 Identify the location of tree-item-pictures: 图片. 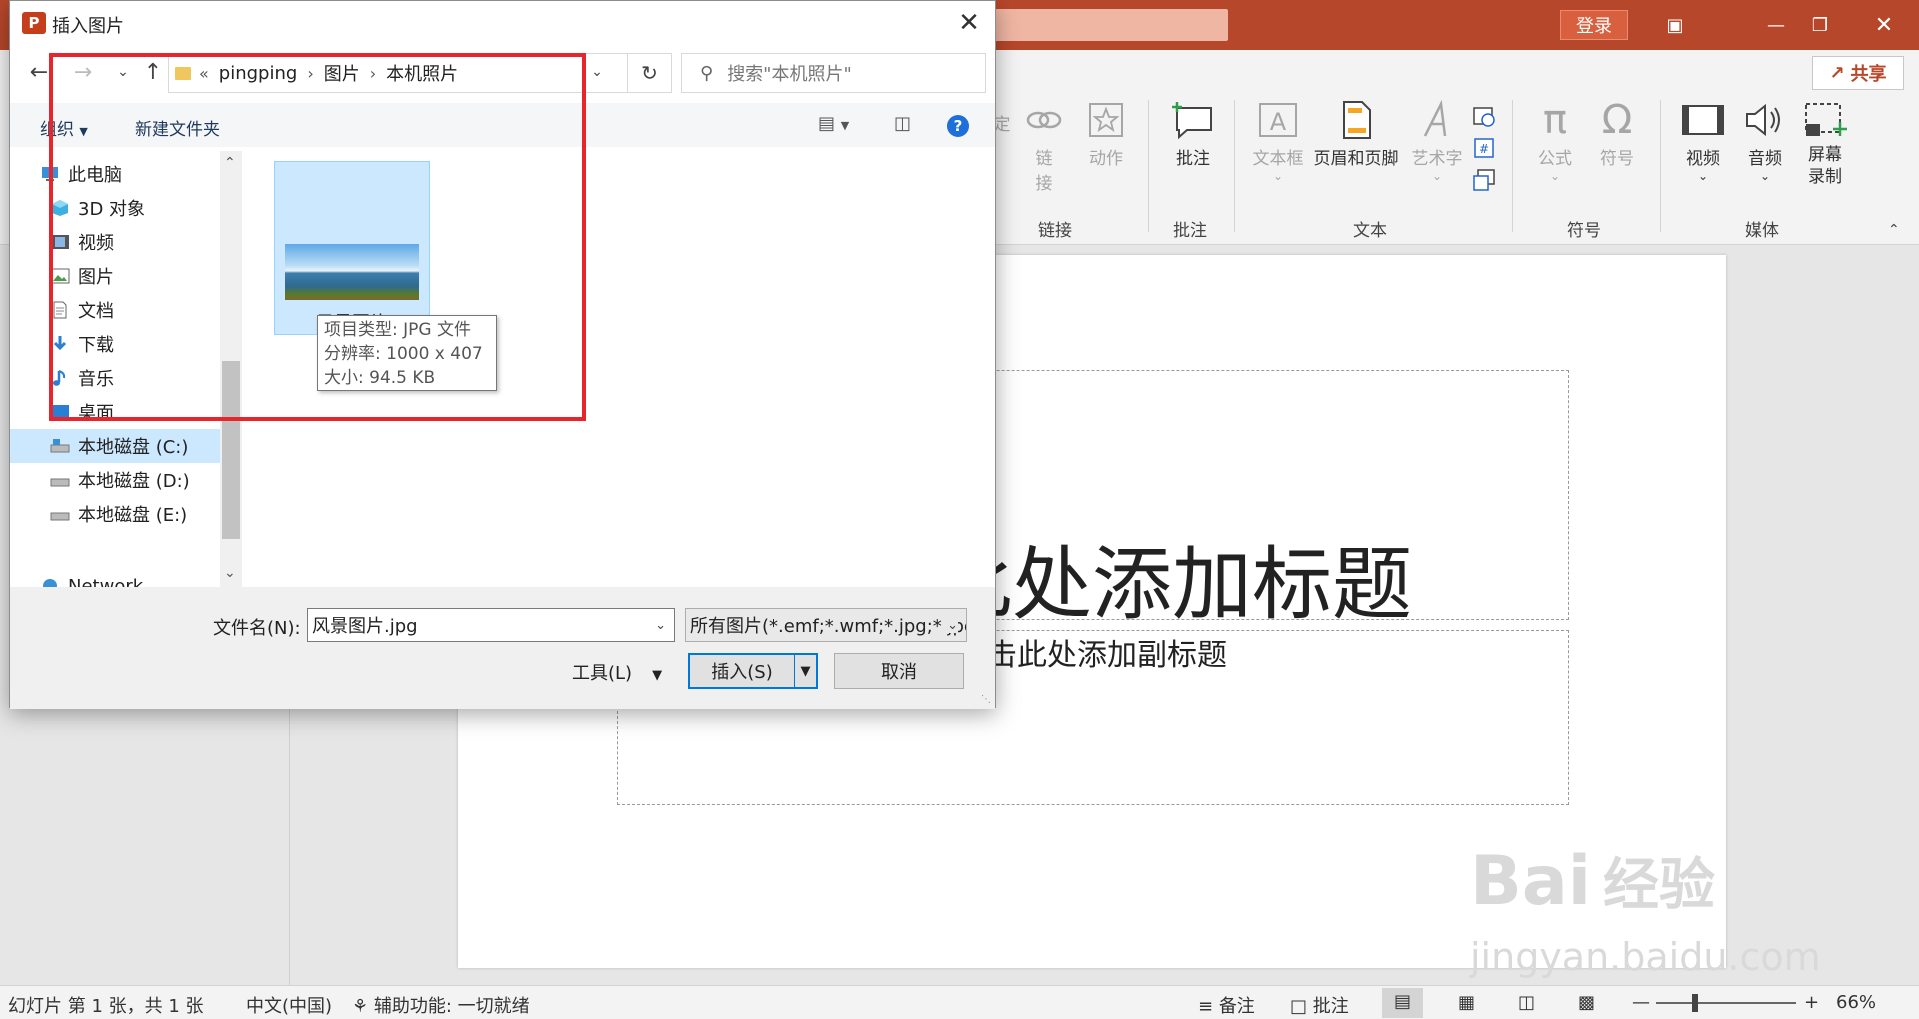
(144, 276).